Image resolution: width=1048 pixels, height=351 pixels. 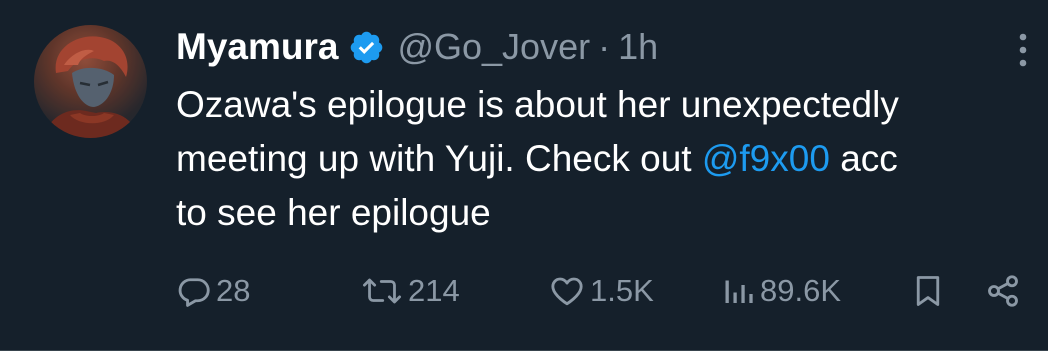 I want to click on reply-count: 28, so click(x=233, y=290).